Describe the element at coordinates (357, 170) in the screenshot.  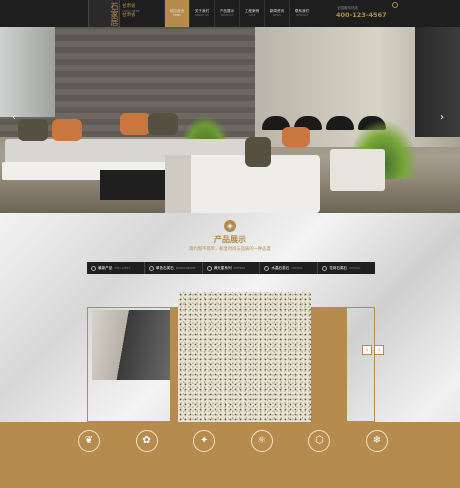
I see `armchair` at that location.